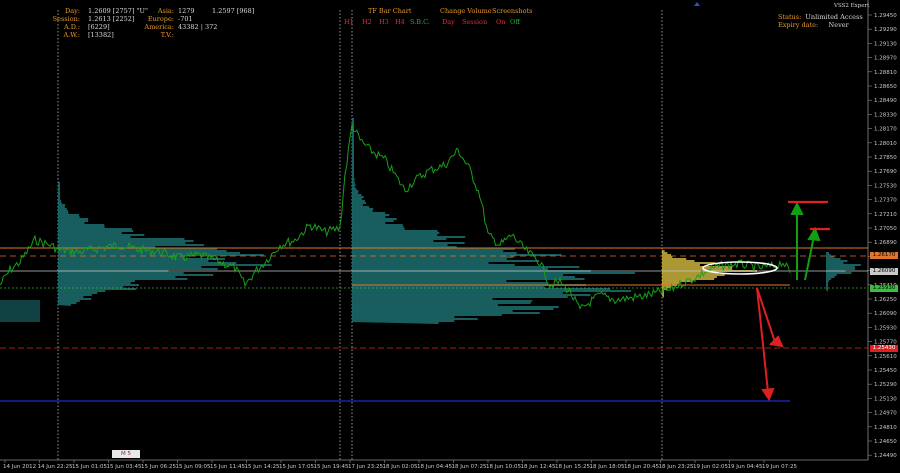  Describe the element at coordinates (884, 271) in the screenshot. I see `price-label-current: 1.26090` at that location.